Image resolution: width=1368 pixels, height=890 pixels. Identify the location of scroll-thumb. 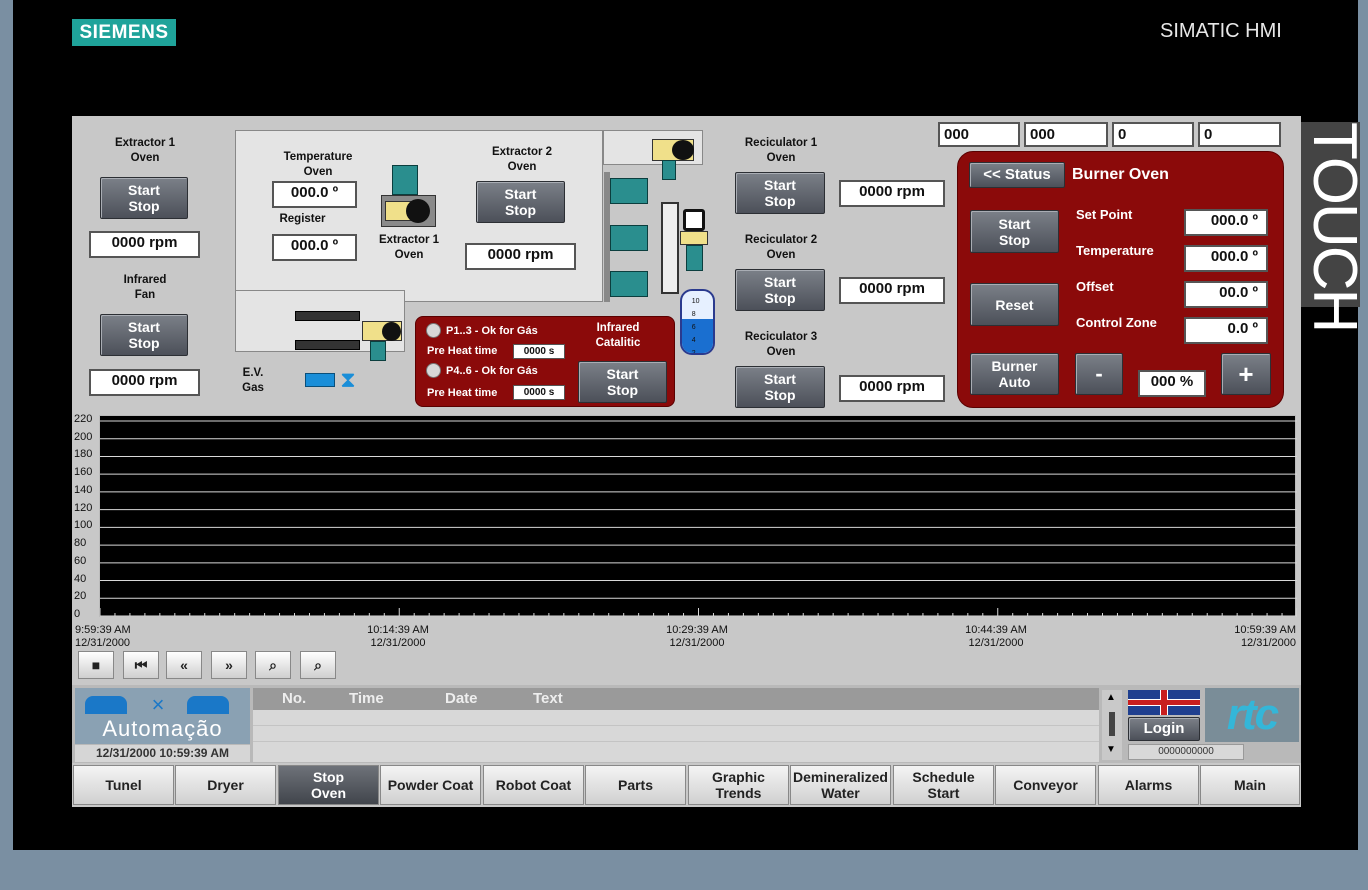
(1112, 724).